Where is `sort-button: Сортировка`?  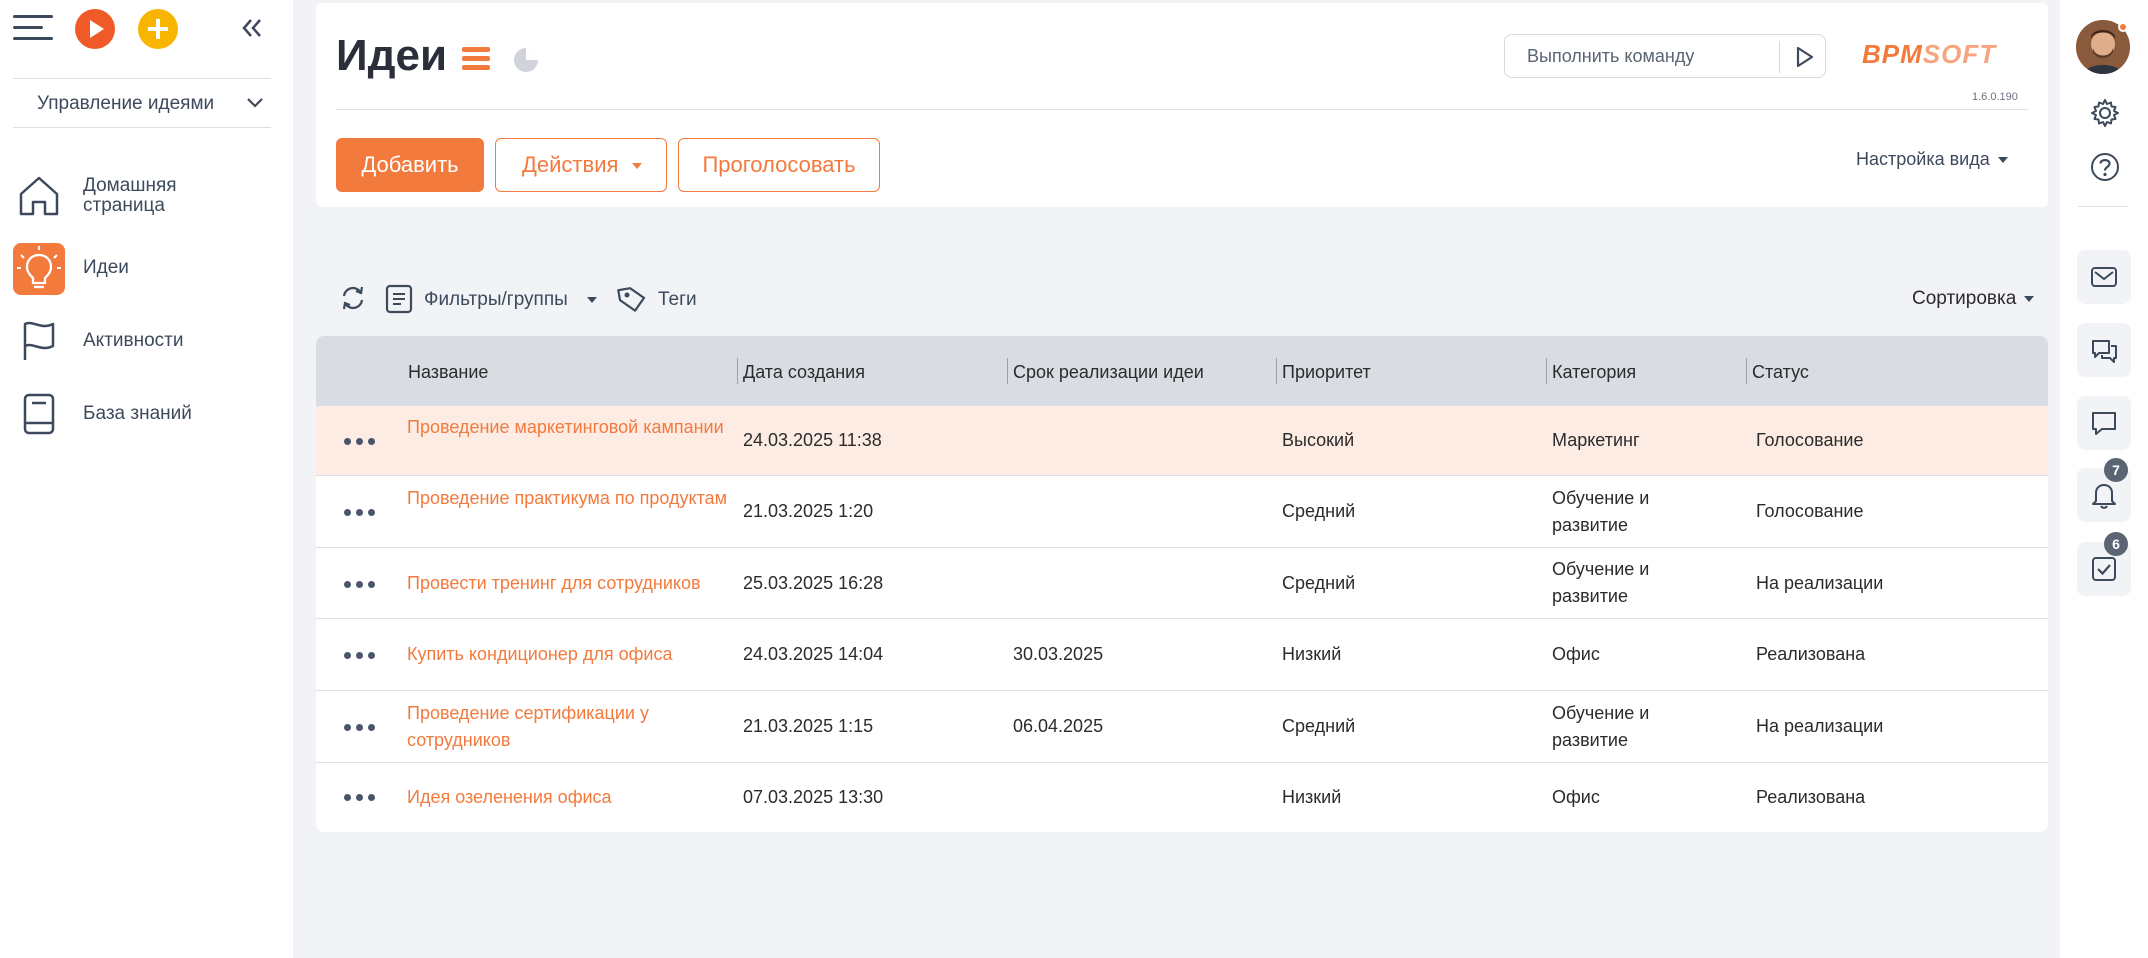
sort-button: Сортировка is located at coordinates (1973, 299).